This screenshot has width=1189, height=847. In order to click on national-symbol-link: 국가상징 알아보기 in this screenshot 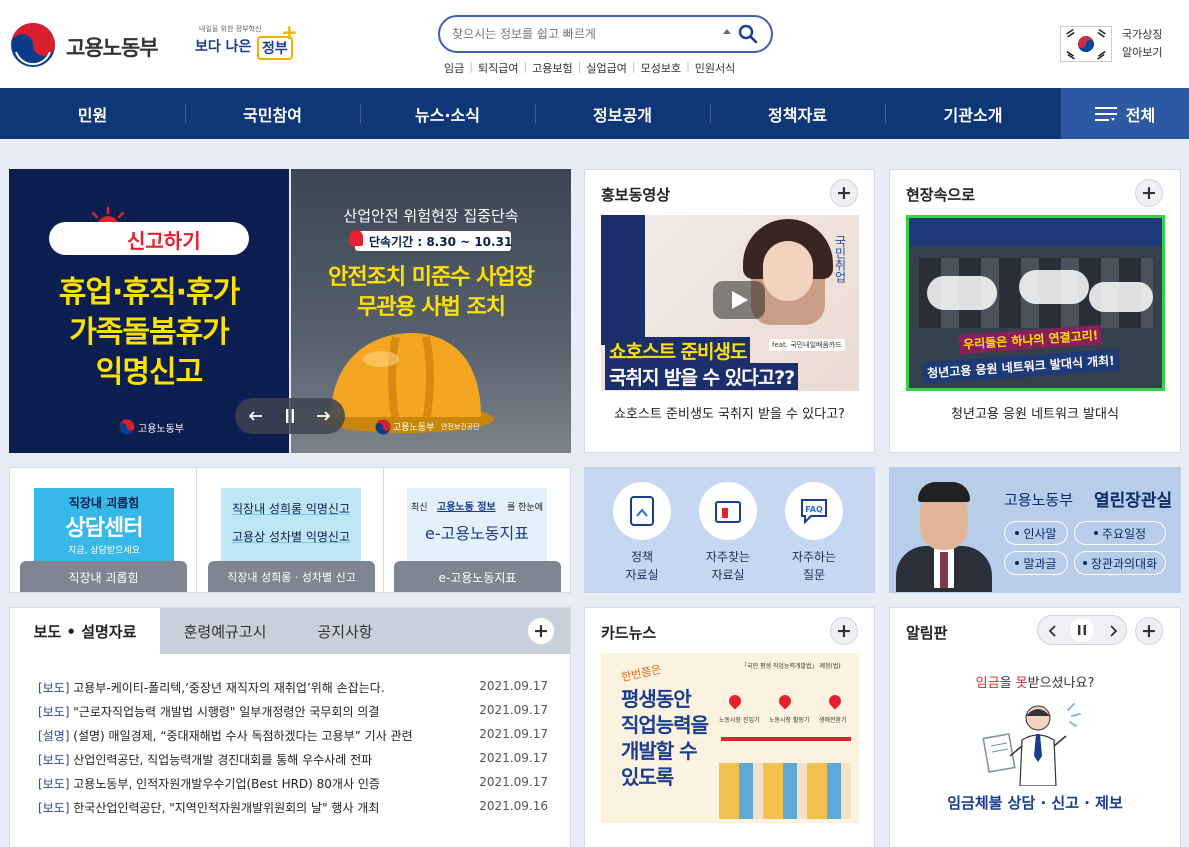, I will do `click(1117, 44)`.